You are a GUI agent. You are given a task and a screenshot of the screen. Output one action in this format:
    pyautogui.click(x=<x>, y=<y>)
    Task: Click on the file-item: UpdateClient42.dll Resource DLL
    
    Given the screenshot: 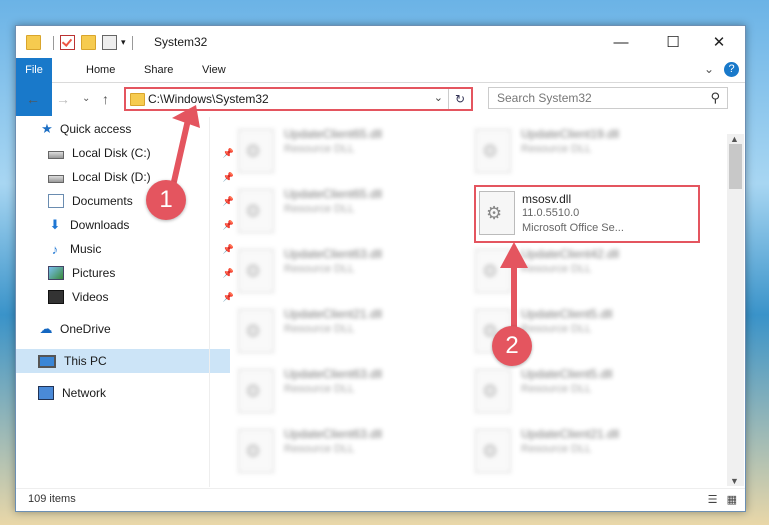 What is the action you would take?
    pyautogui.click(x=568, y=268)
    